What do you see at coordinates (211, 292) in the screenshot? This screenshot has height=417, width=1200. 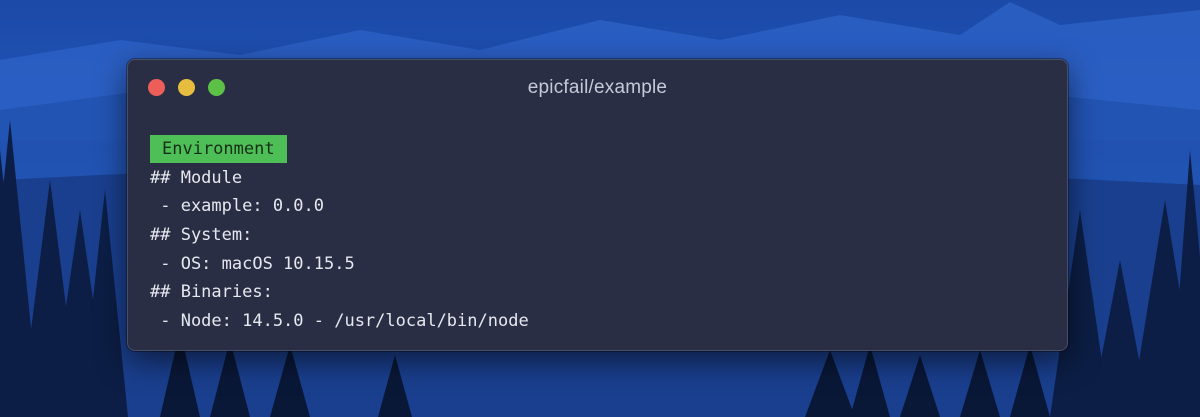 I see `terminal-line: ## Binaries:` at bounding box center [211, 292].